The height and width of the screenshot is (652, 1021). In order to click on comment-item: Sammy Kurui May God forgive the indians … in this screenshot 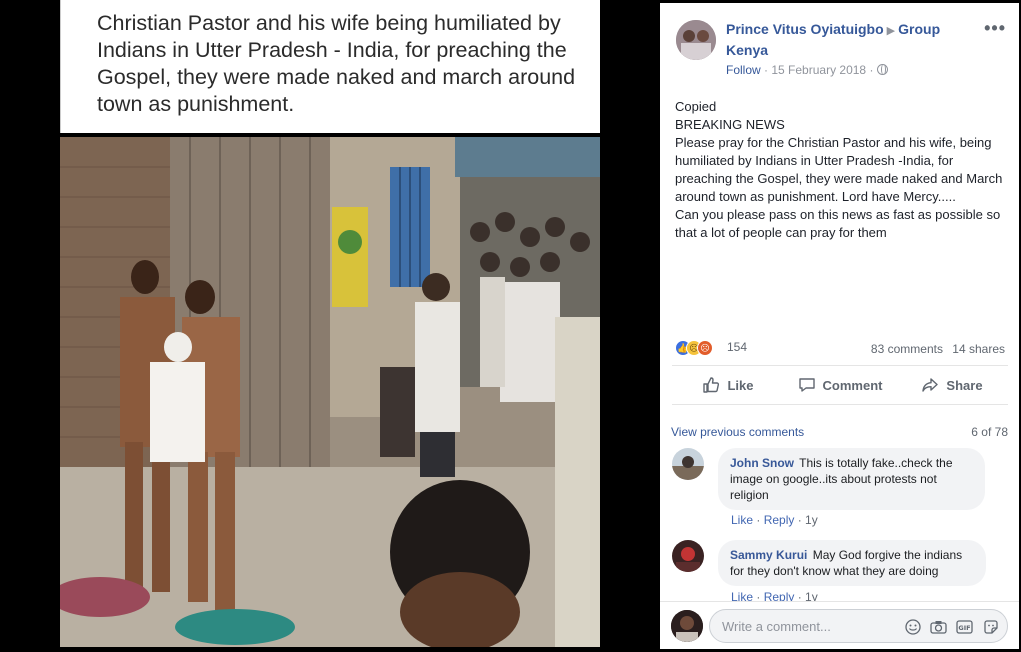, I will do `click(840, 572)`.